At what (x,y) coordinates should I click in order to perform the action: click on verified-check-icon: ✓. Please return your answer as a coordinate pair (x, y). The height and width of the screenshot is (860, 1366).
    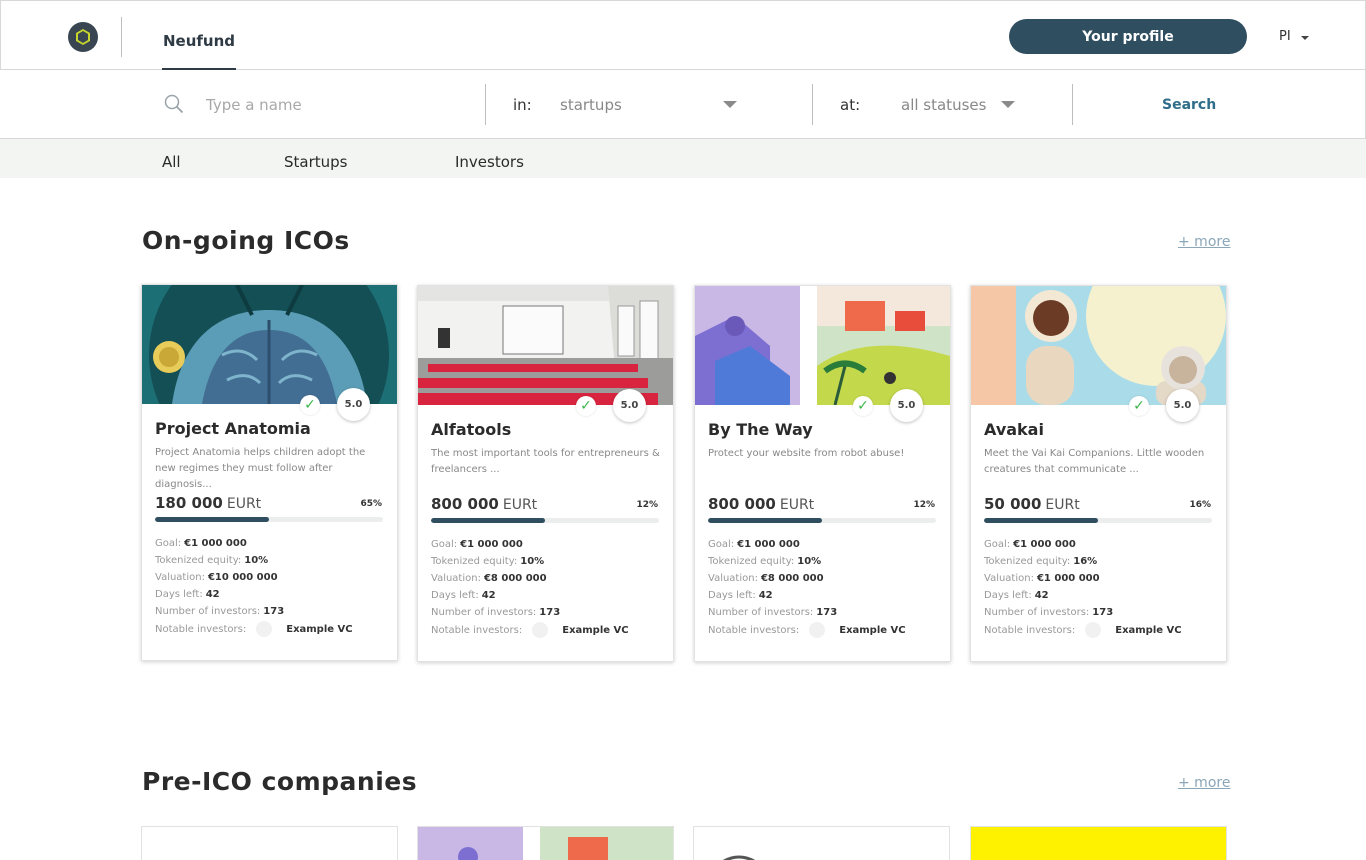
    Looking at the image, I should click on (310, 405).